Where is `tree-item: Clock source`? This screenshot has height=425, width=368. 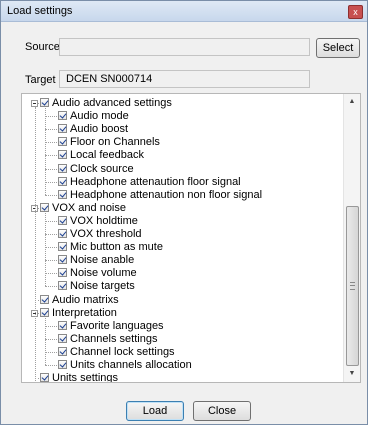
tree-item: Clock source is located at coordinates (182, 169).